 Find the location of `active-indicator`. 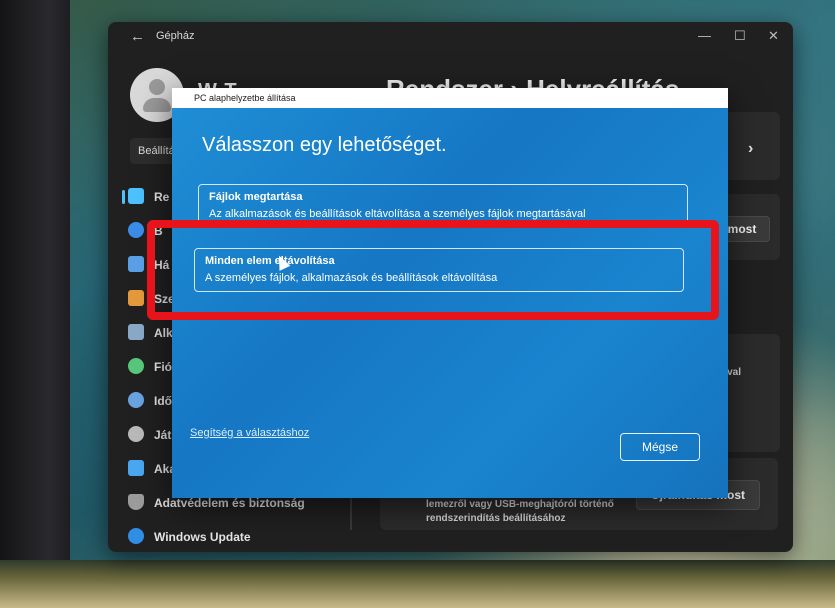

active-indicator is located at coordinates (123, 197).